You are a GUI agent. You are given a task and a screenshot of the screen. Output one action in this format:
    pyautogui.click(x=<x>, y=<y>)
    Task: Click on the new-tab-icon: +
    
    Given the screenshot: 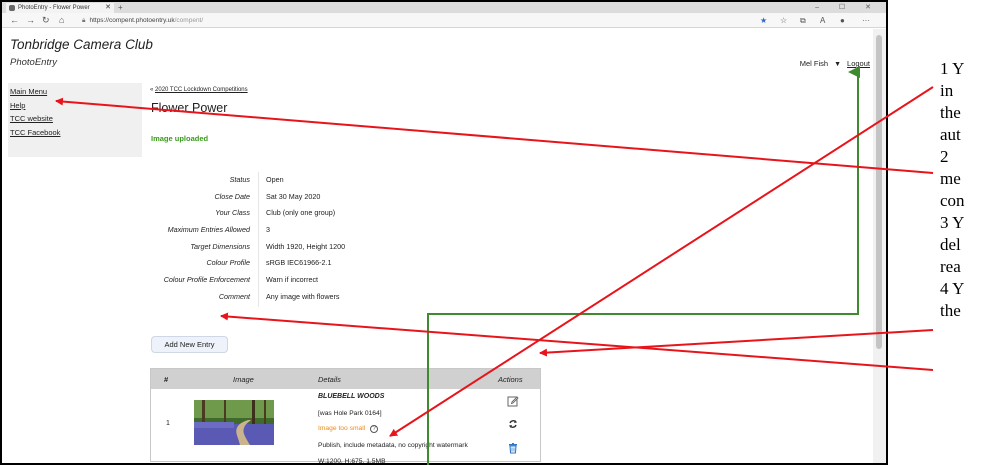 What is the action you would take?
    pyautogui.click(x=120, y=7)
    